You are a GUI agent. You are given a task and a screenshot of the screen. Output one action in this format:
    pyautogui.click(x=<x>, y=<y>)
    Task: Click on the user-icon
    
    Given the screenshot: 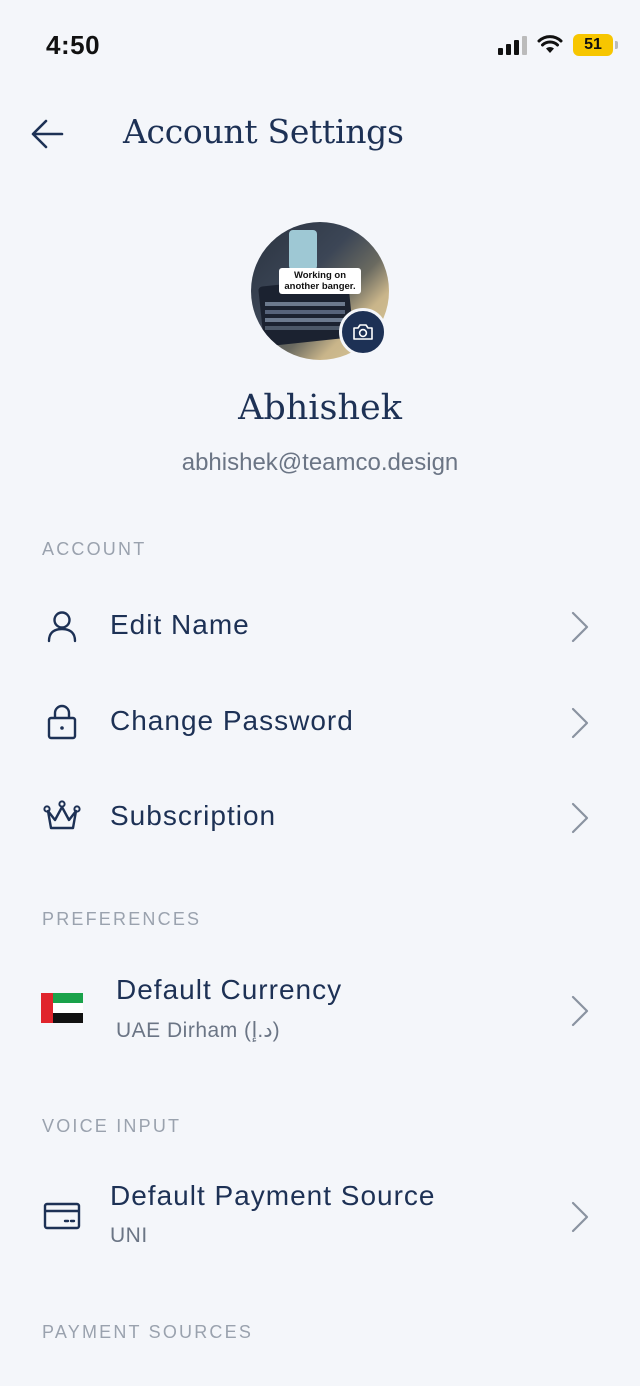 What is the action you would take?
    pyautogui.click(x=62, y=626)
    